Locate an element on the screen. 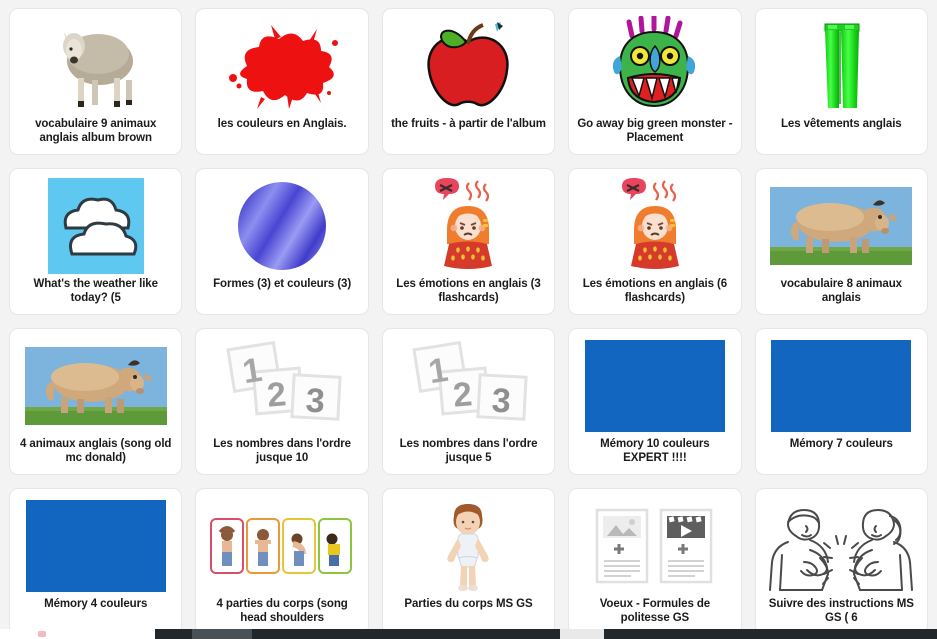 The image size is (937, 639). card-item: les couleurs en Anglais. is located at coordinates (282, 81).